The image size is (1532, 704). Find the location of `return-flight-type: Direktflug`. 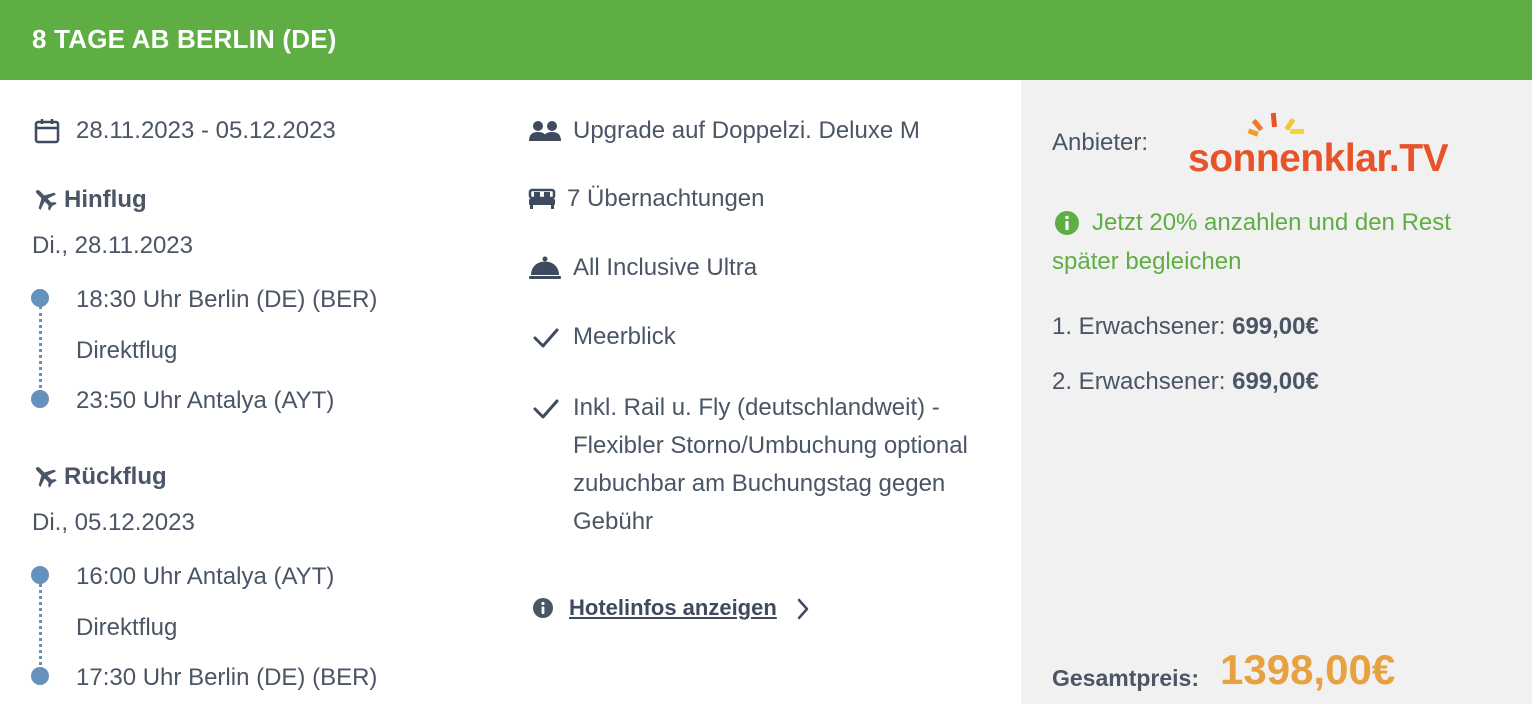

return-flight-type: Direktflug is located at coordinates (127, 627).